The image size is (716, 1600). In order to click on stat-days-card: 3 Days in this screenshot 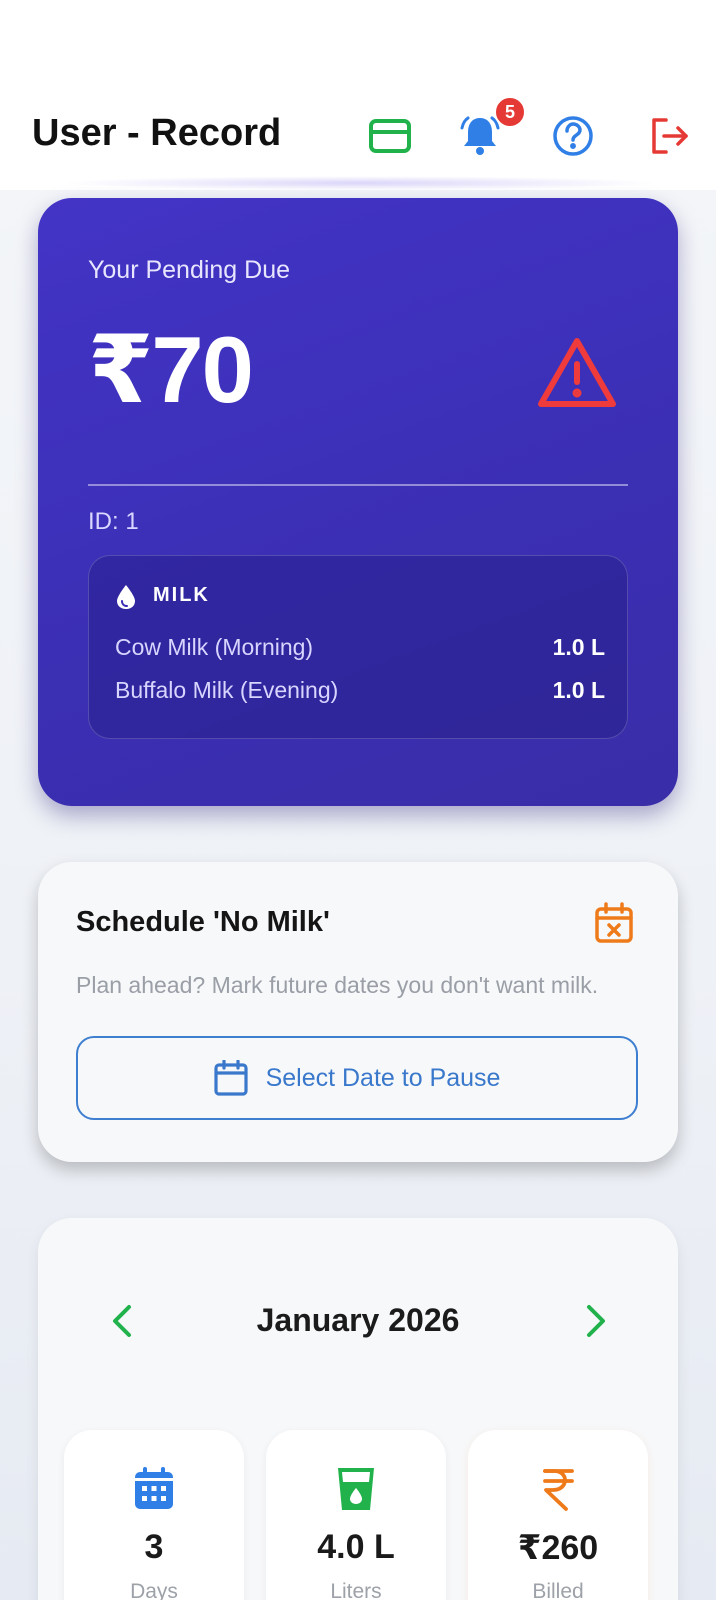, I will do `click(154, 1515)`.